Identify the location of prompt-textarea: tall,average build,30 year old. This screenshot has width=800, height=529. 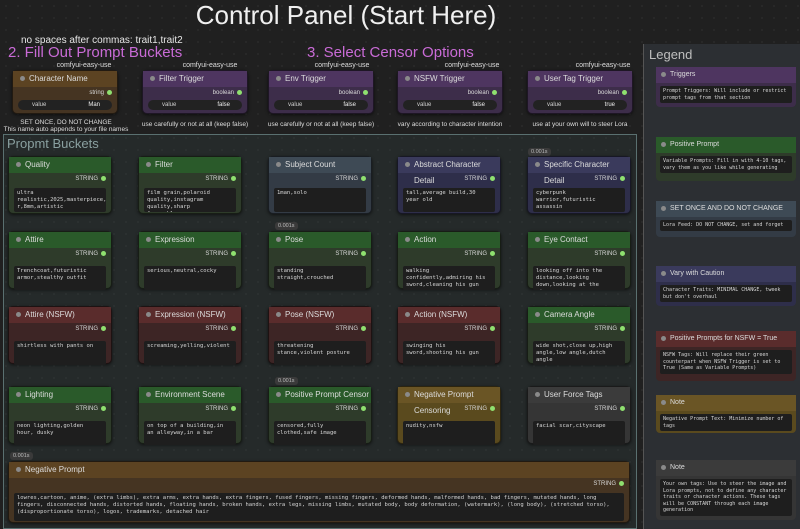
(449, 200).